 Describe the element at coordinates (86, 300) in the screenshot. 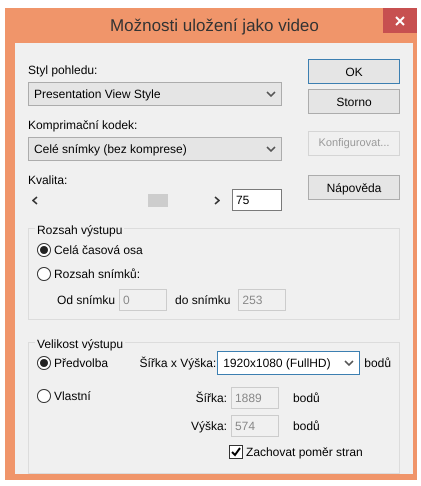

I see `field-label: Od snímku` at that location.